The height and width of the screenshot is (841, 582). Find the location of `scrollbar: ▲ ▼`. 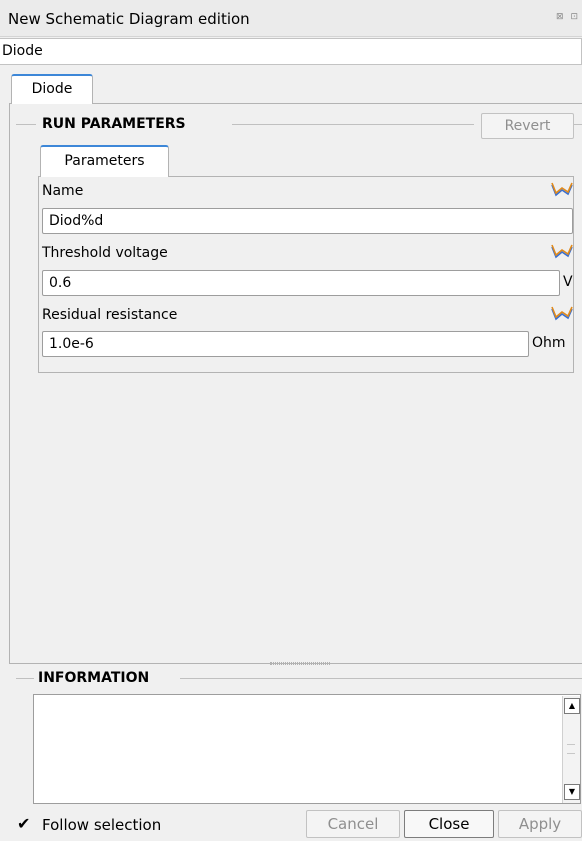

scrollbar: ▲ ▼ is located at coordinates (571, 749).